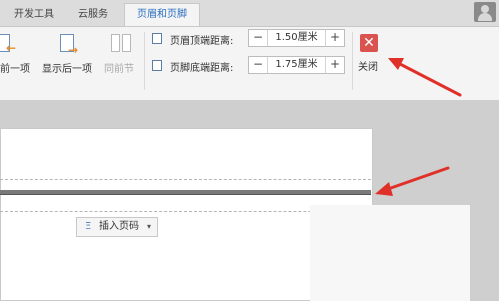 This screenshot has width=499, height=301. What do you see at coordinates (418, 127) in the screenshot?
I see `annotation-arrows` at bounding box center [418, 127].